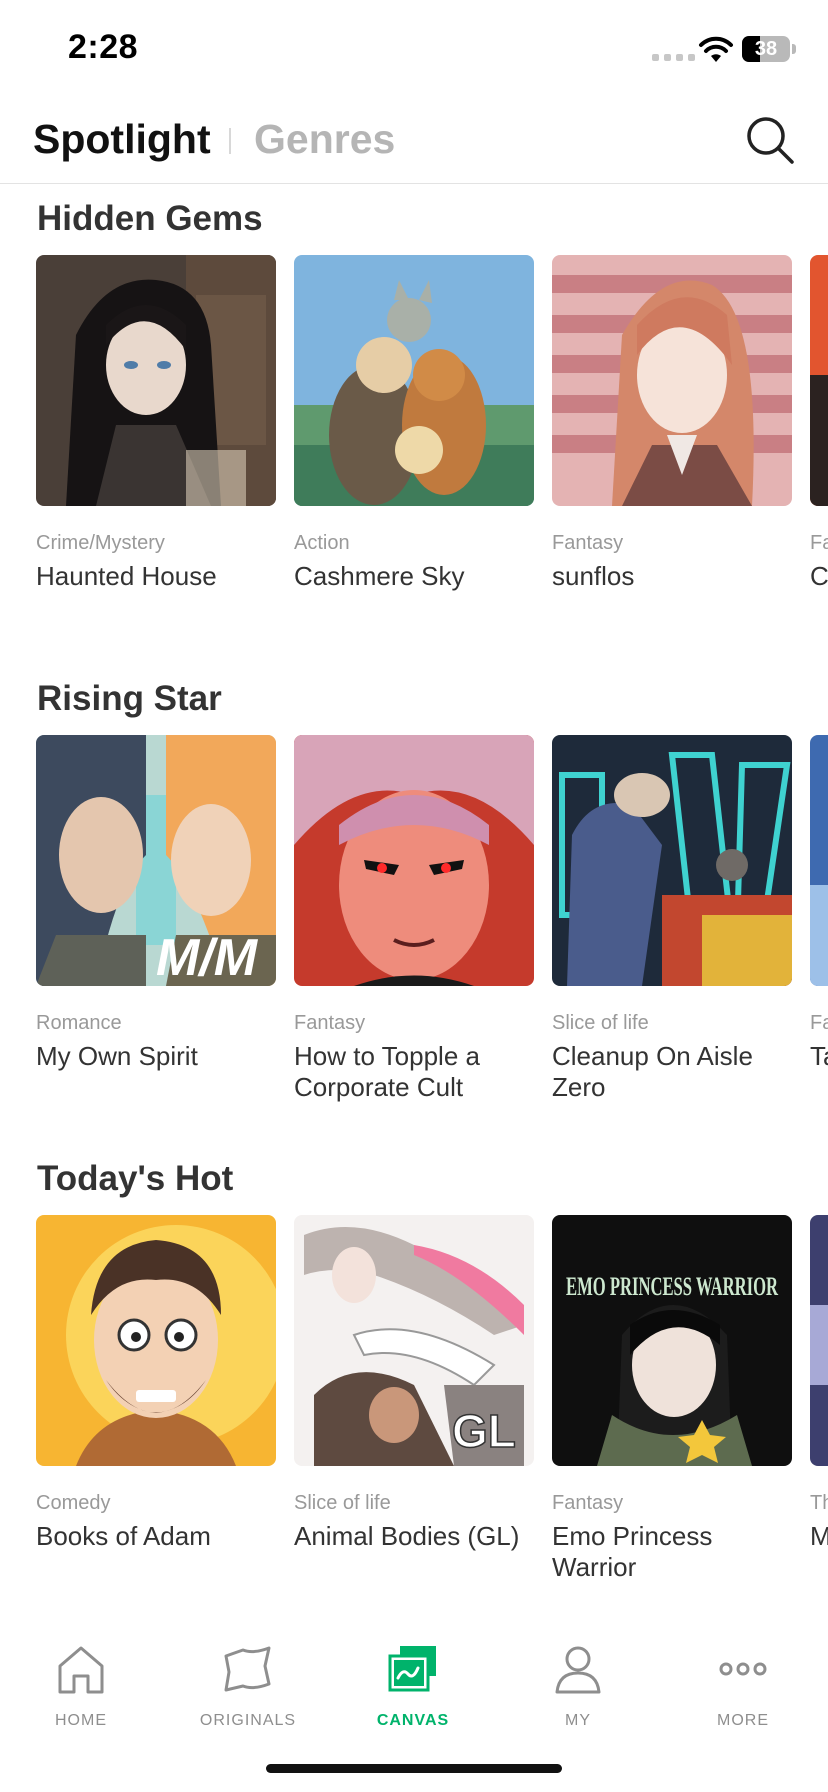 This screenshot has width=828, height=1792. Describe the element at coordinates (414, 1768) in the screenshot. I see `home-indicator` at that location.